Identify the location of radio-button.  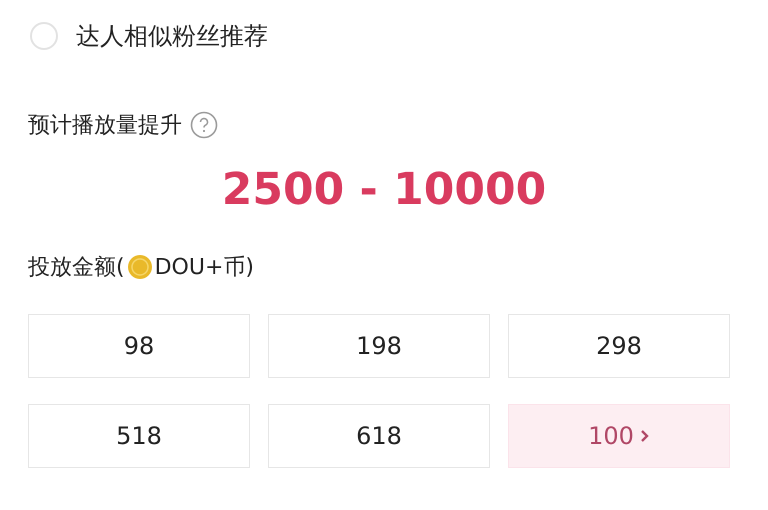
(44, 36).